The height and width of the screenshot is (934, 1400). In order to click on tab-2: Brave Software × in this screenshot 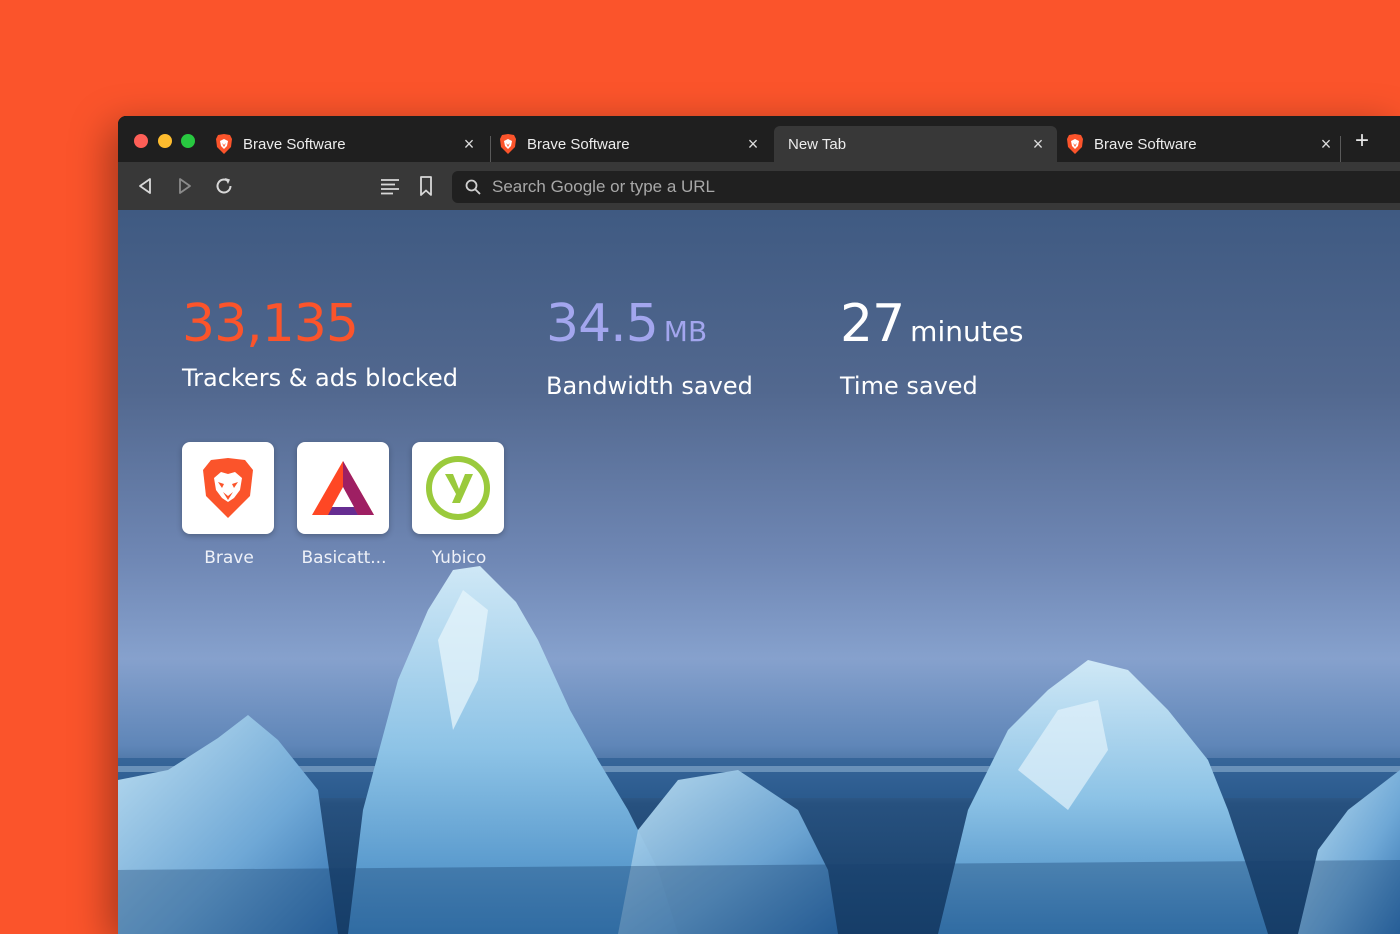, I will do `click(635, 144)`.